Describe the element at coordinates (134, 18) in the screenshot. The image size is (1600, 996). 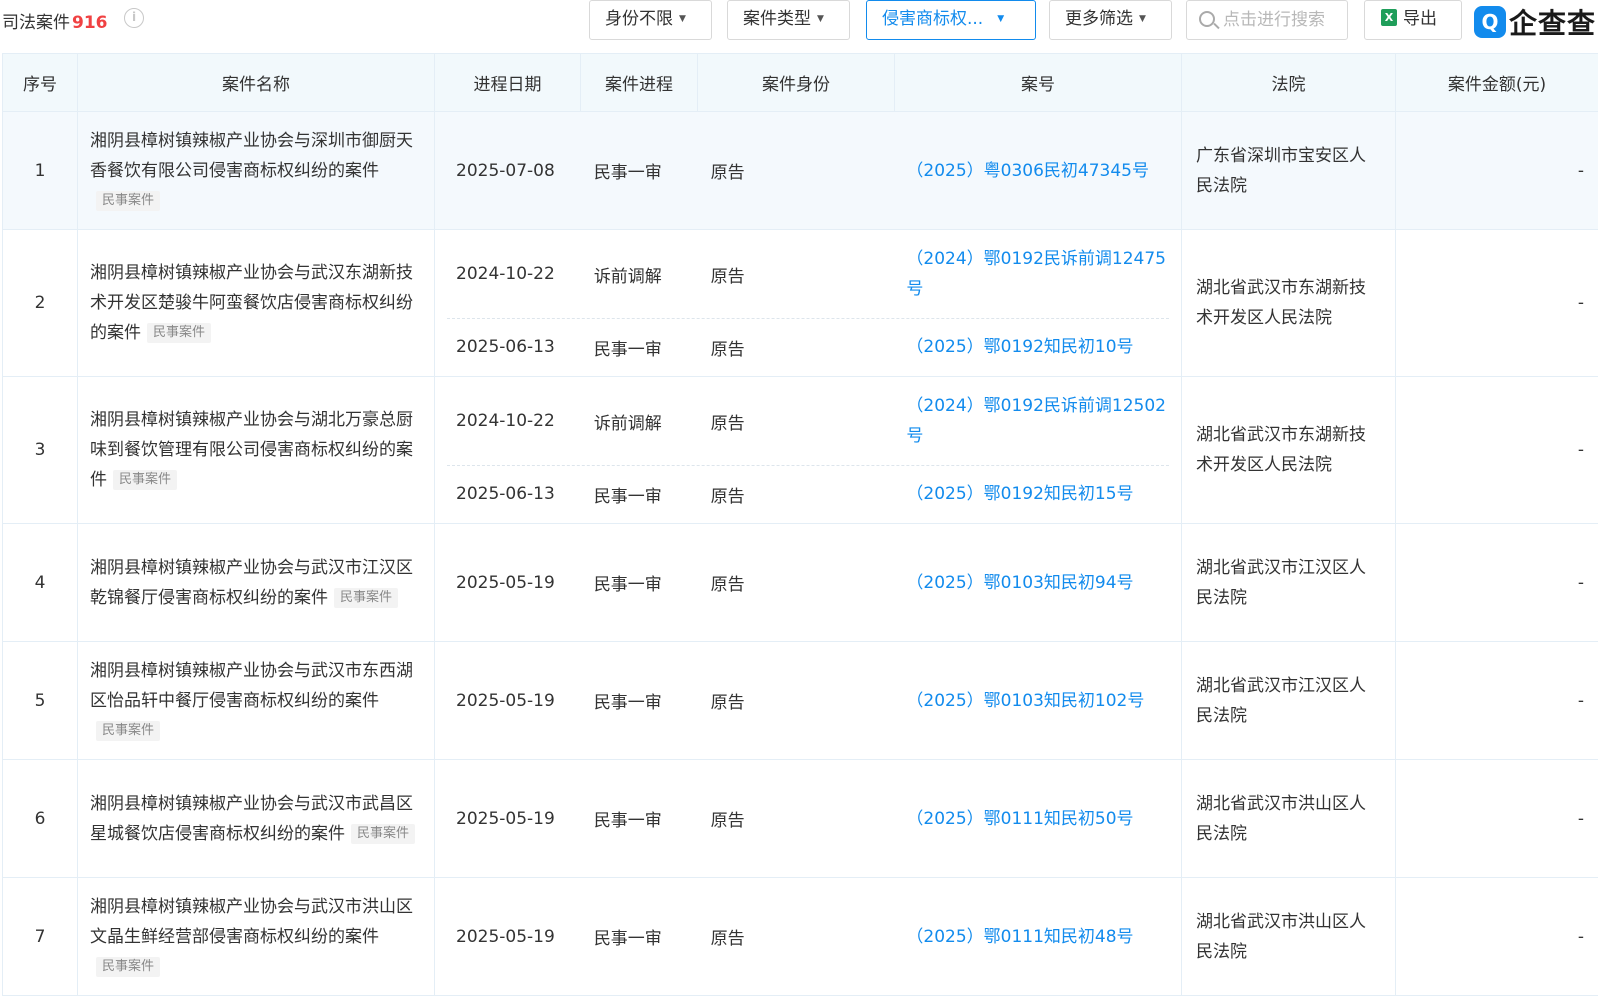
I see `info-icon: i` at that location.